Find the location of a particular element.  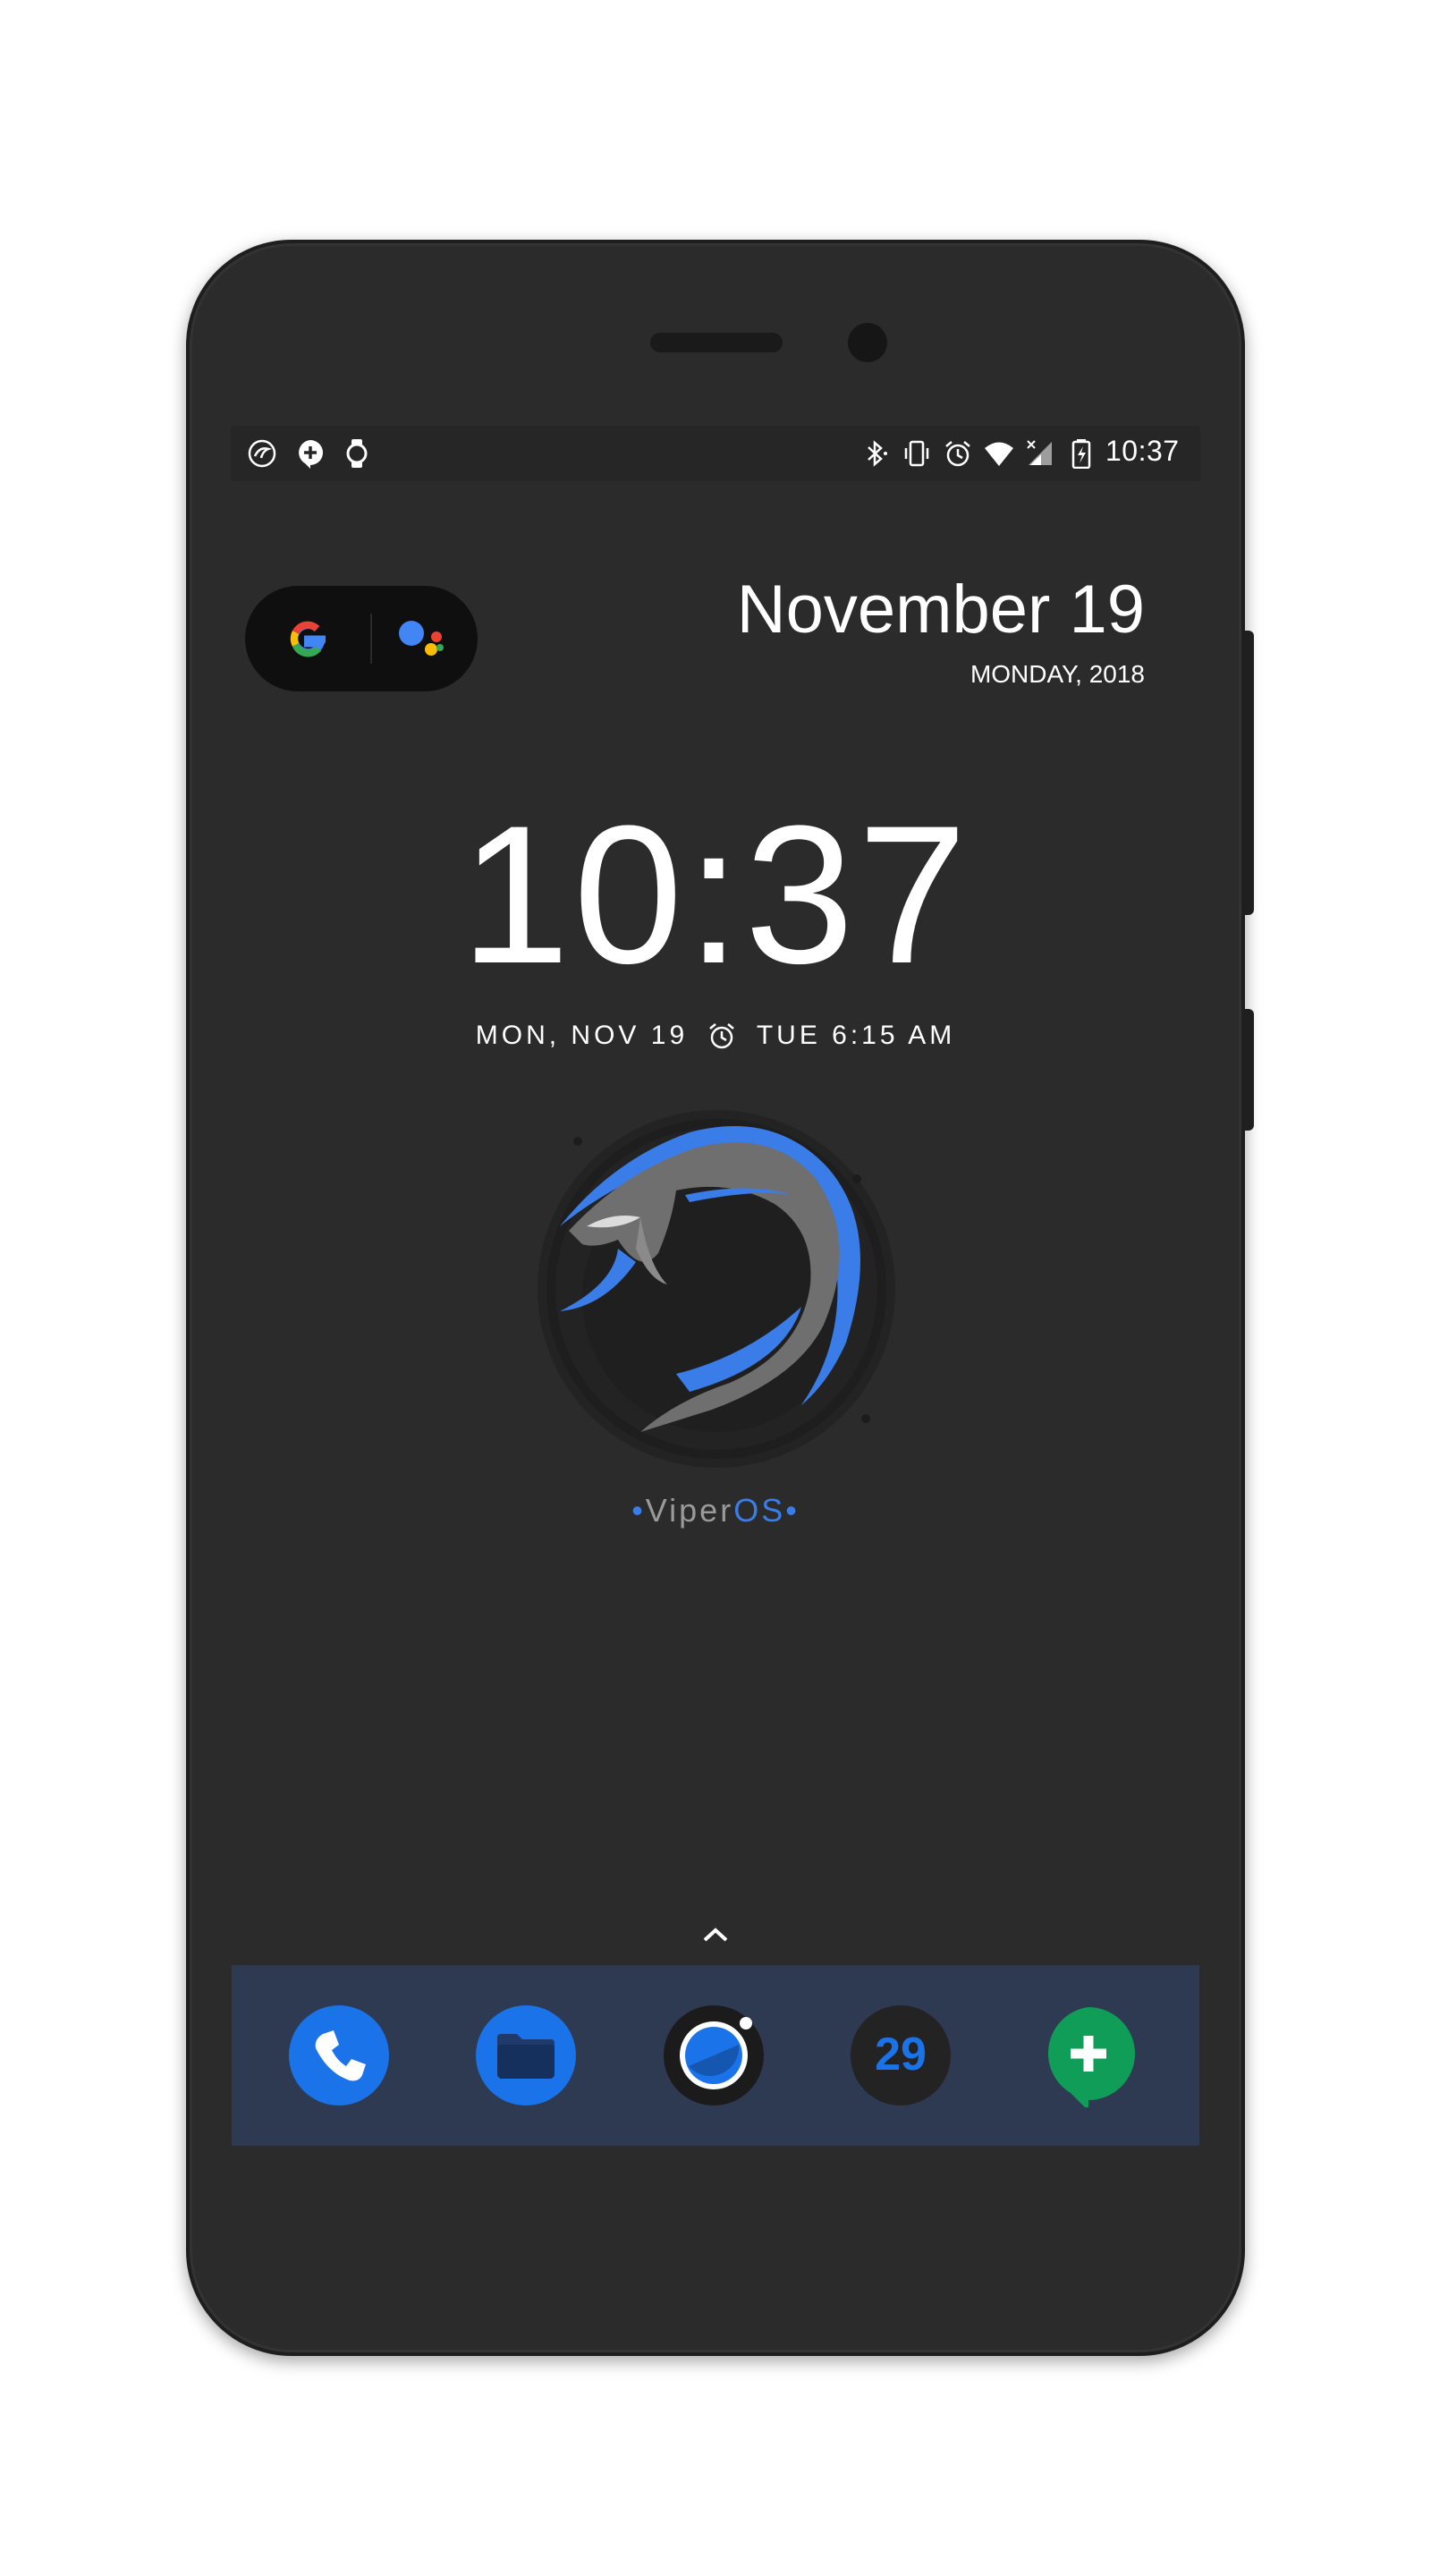

cell-signal-icon is located at coordinates (1040, 453).